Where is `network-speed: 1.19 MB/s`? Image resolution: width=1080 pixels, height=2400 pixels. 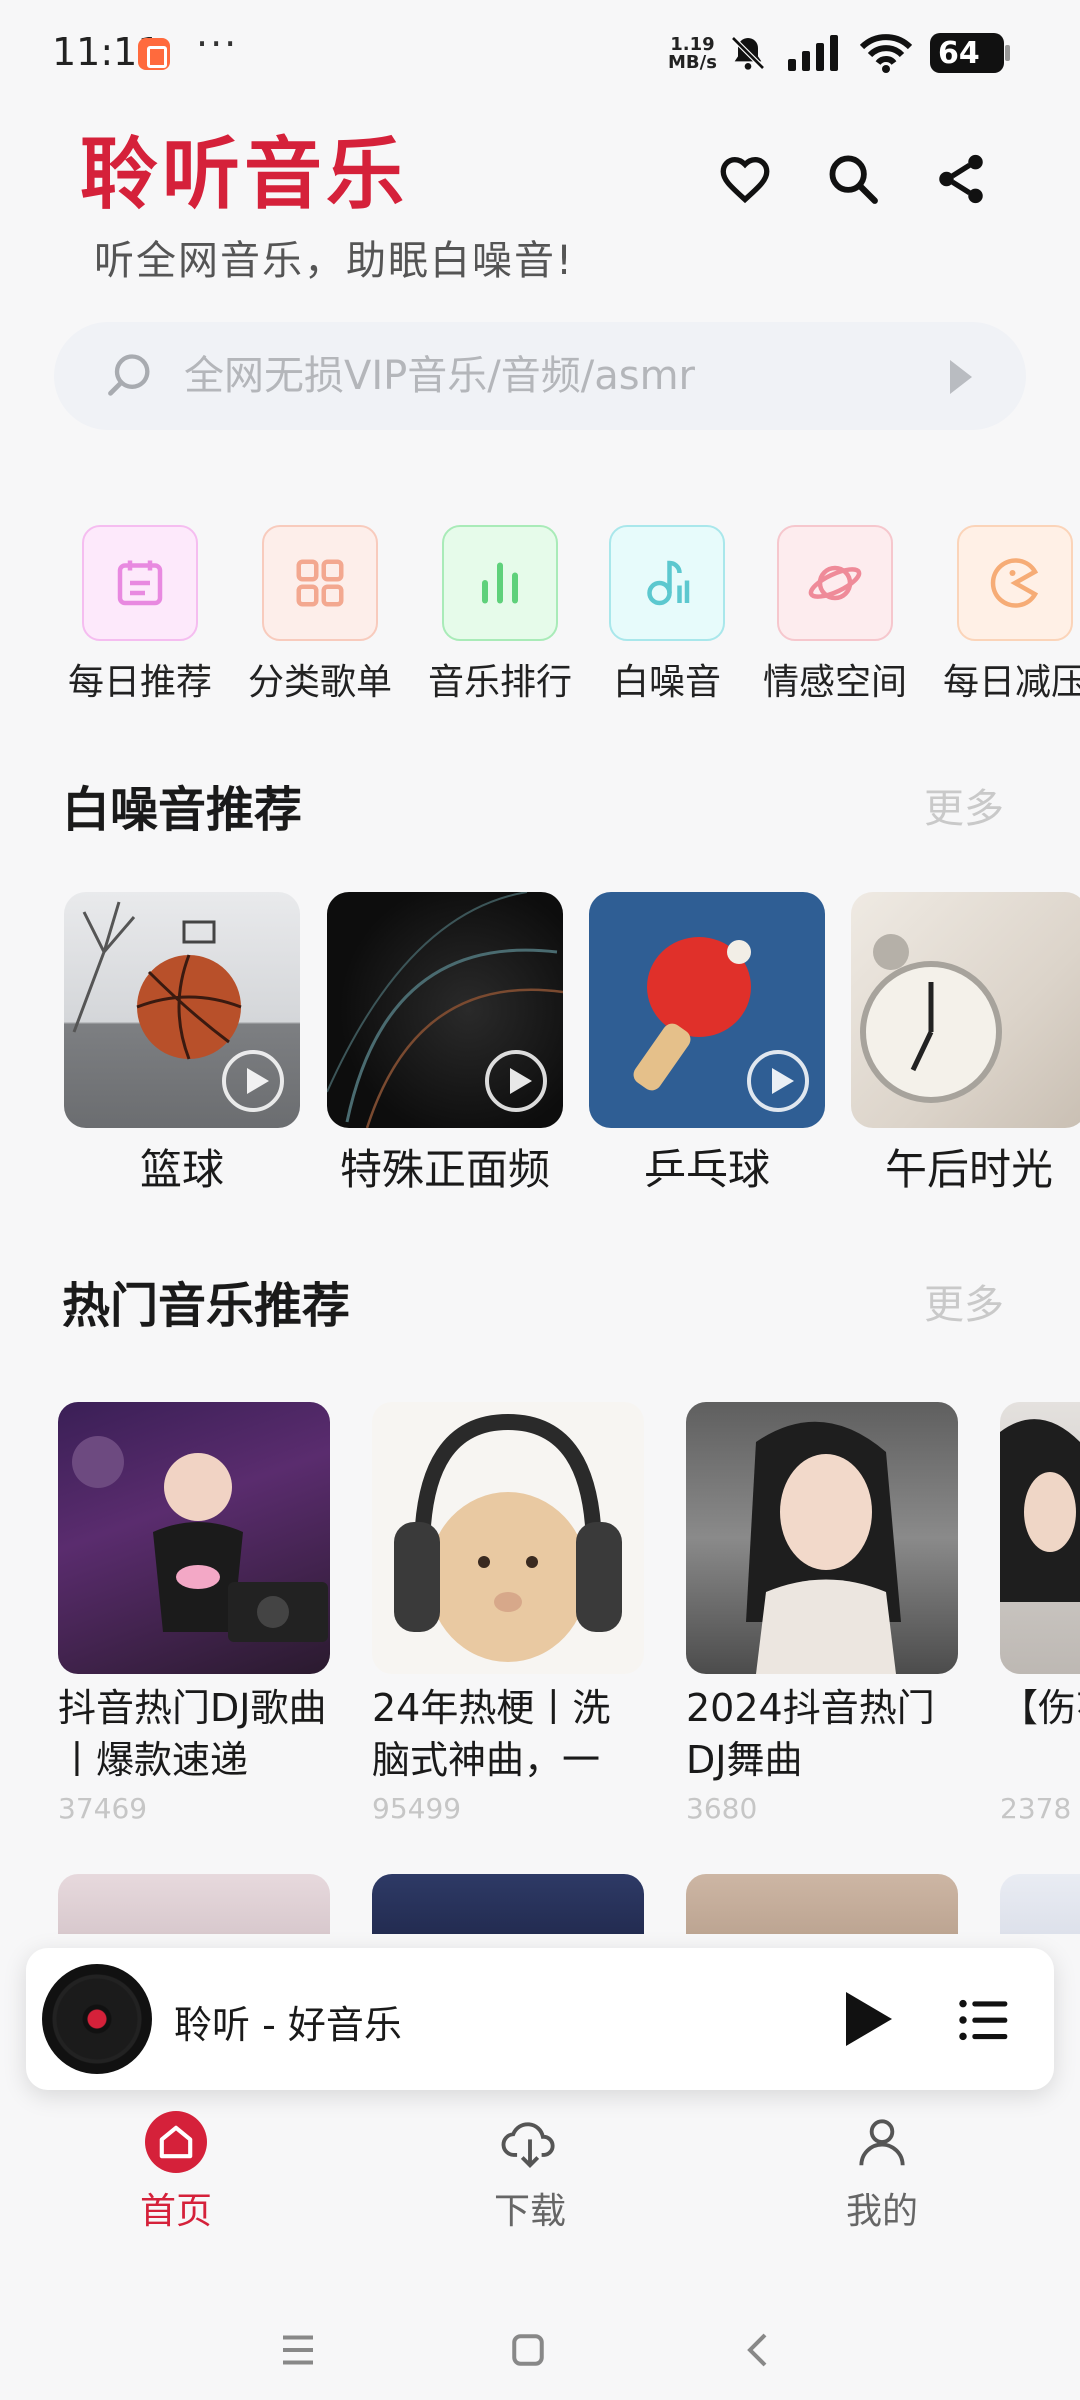 network-speed: 1.19 MB/s is located at coordinates (692, 54).